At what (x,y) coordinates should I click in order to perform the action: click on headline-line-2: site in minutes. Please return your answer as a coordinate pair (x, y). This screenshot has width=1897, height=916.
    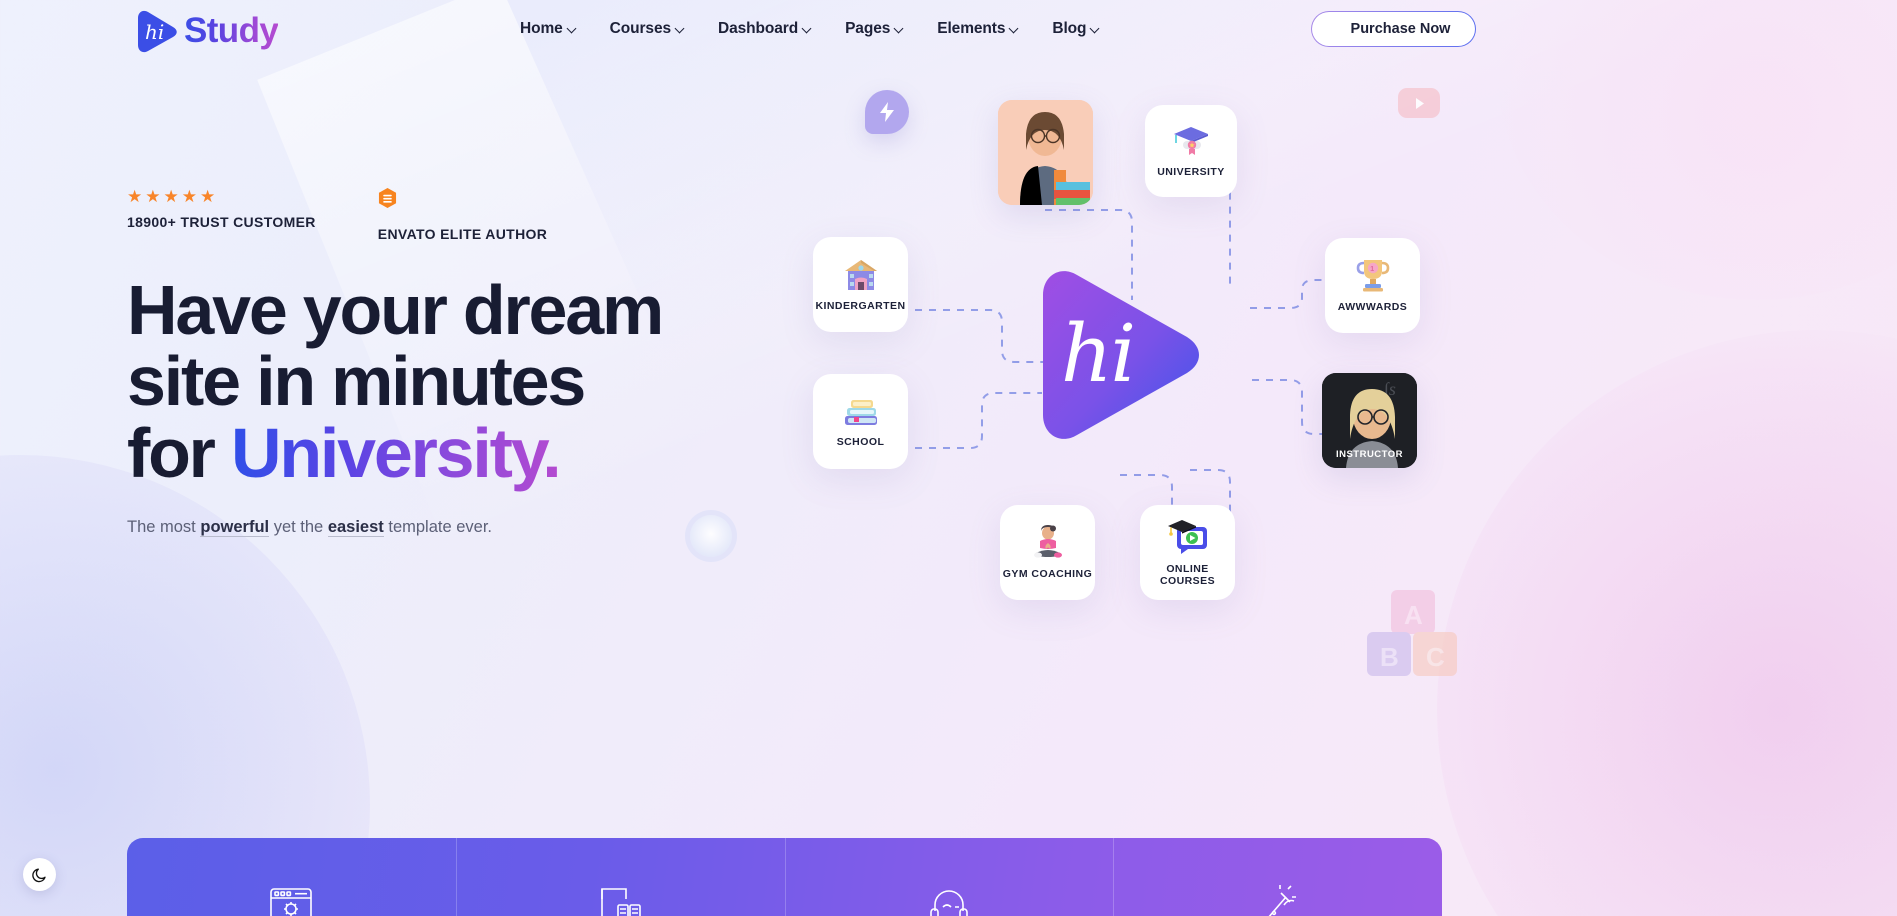
    Looking at the image, I should click on (356, 381).